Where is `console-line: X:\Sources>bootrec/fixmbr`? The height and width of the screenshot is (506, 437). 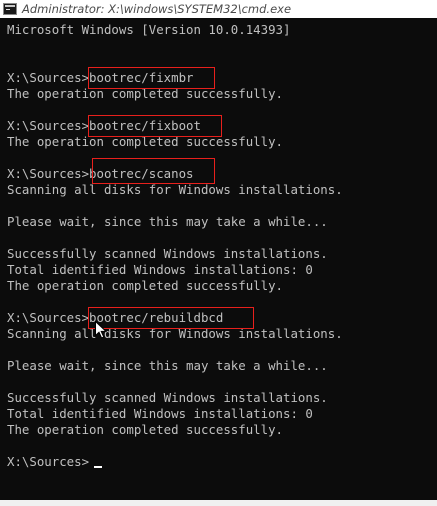
console-line: X:\Sources>bootrec/fixmbr is located at coordinates (100, 77).